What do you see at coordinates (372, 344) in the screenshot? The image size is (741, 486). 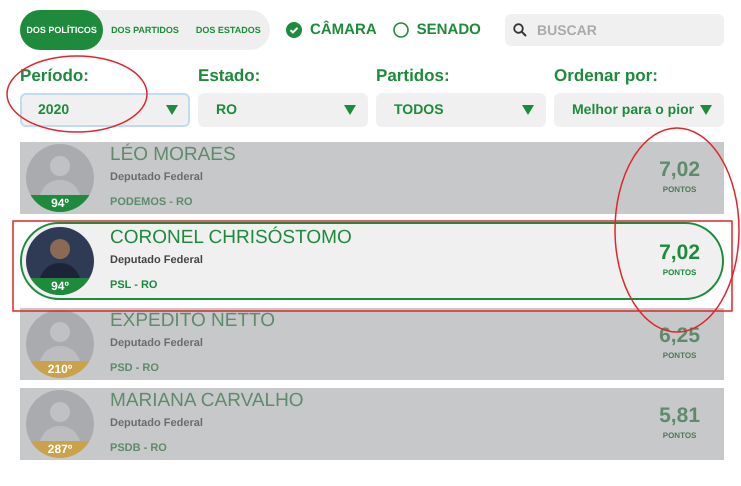 I see `politician-card: 210º EXPEDITO NETTO Deputado Federal PSD - RO 6,25 PONTOS` at bounding box center [372, 344].